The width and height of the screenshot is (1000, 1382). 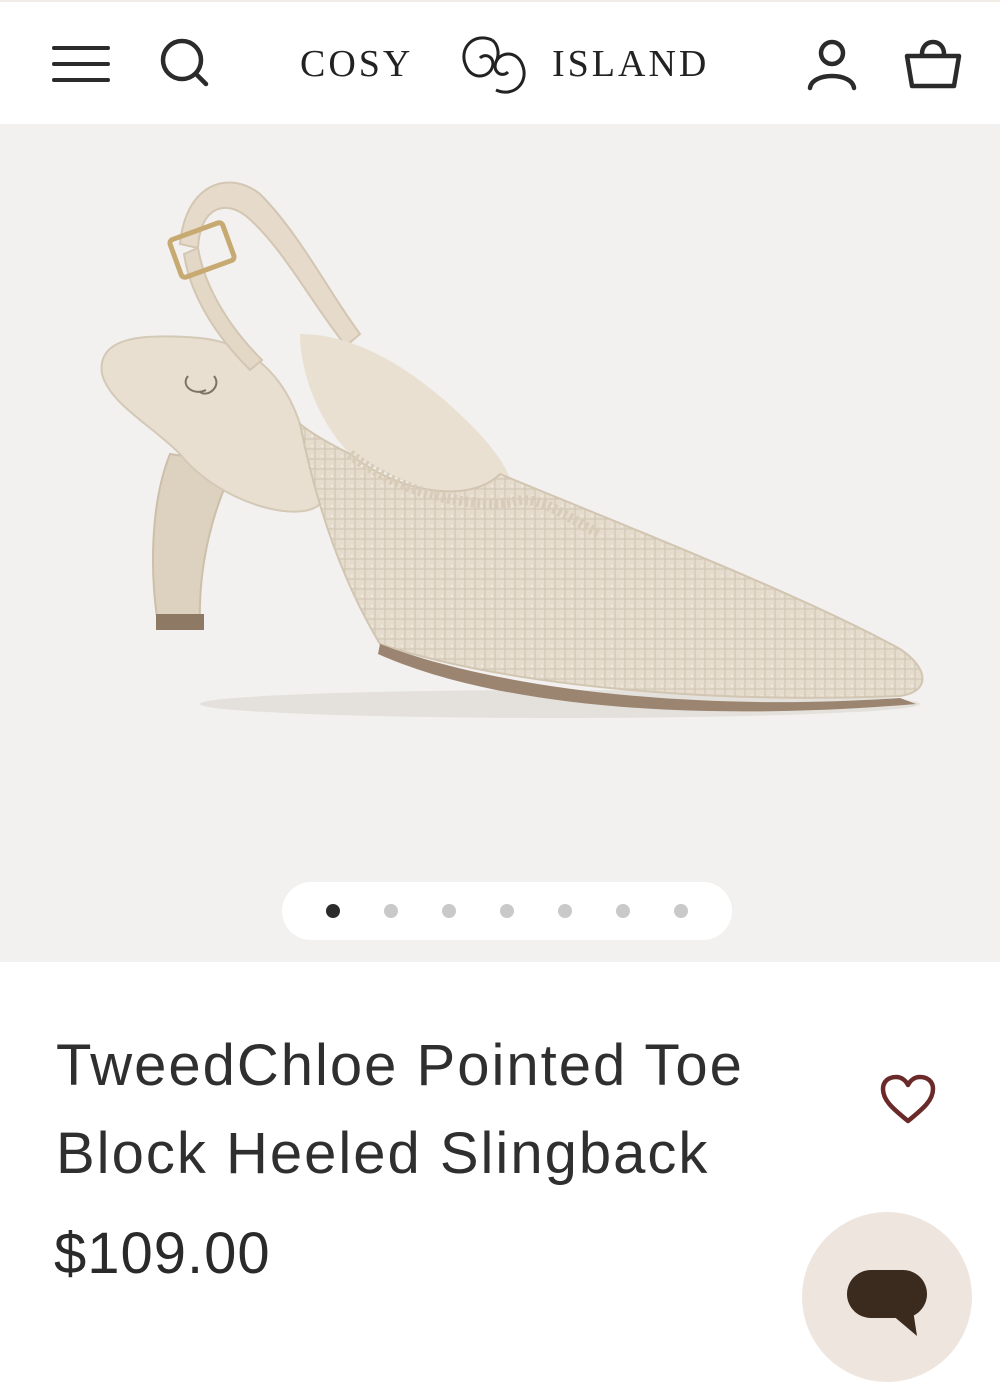 I want to click on chat-button, so click(x=887, y=1297).